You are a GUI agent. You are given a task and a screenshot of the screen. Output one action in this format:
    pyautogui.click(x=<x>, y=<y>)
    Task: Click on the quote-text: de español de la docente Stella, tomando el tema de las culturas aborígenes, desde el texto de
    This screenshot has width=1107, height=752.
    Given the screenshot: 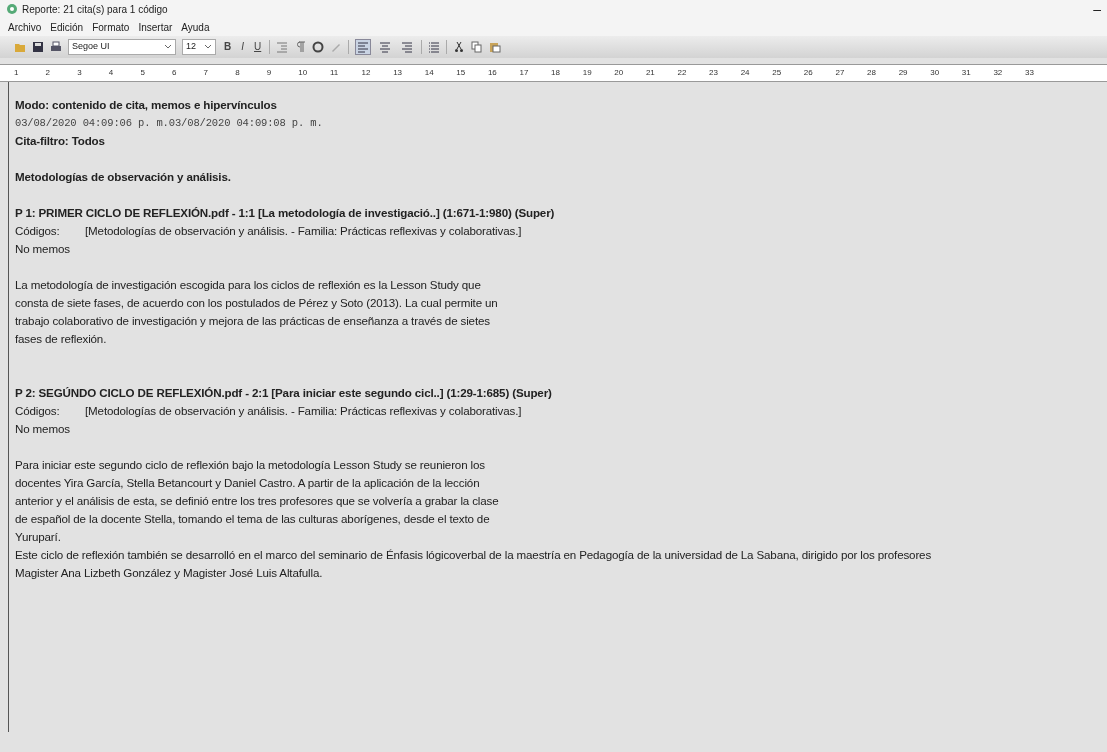 What is the action you would take?
    pyautogui.click(x=253, y=519)
    